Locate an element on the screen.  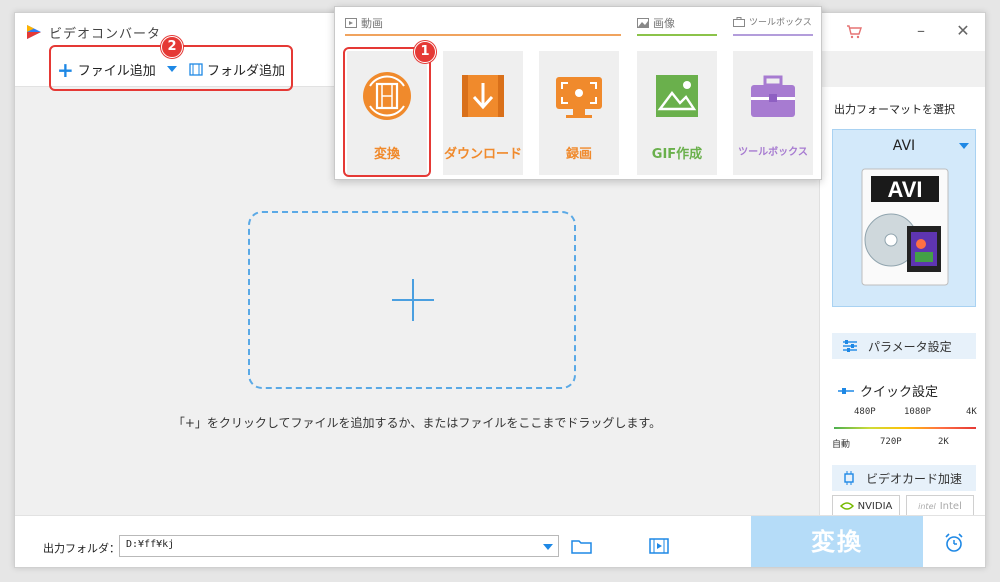
chip-icon is located at coordinates (849, 478).